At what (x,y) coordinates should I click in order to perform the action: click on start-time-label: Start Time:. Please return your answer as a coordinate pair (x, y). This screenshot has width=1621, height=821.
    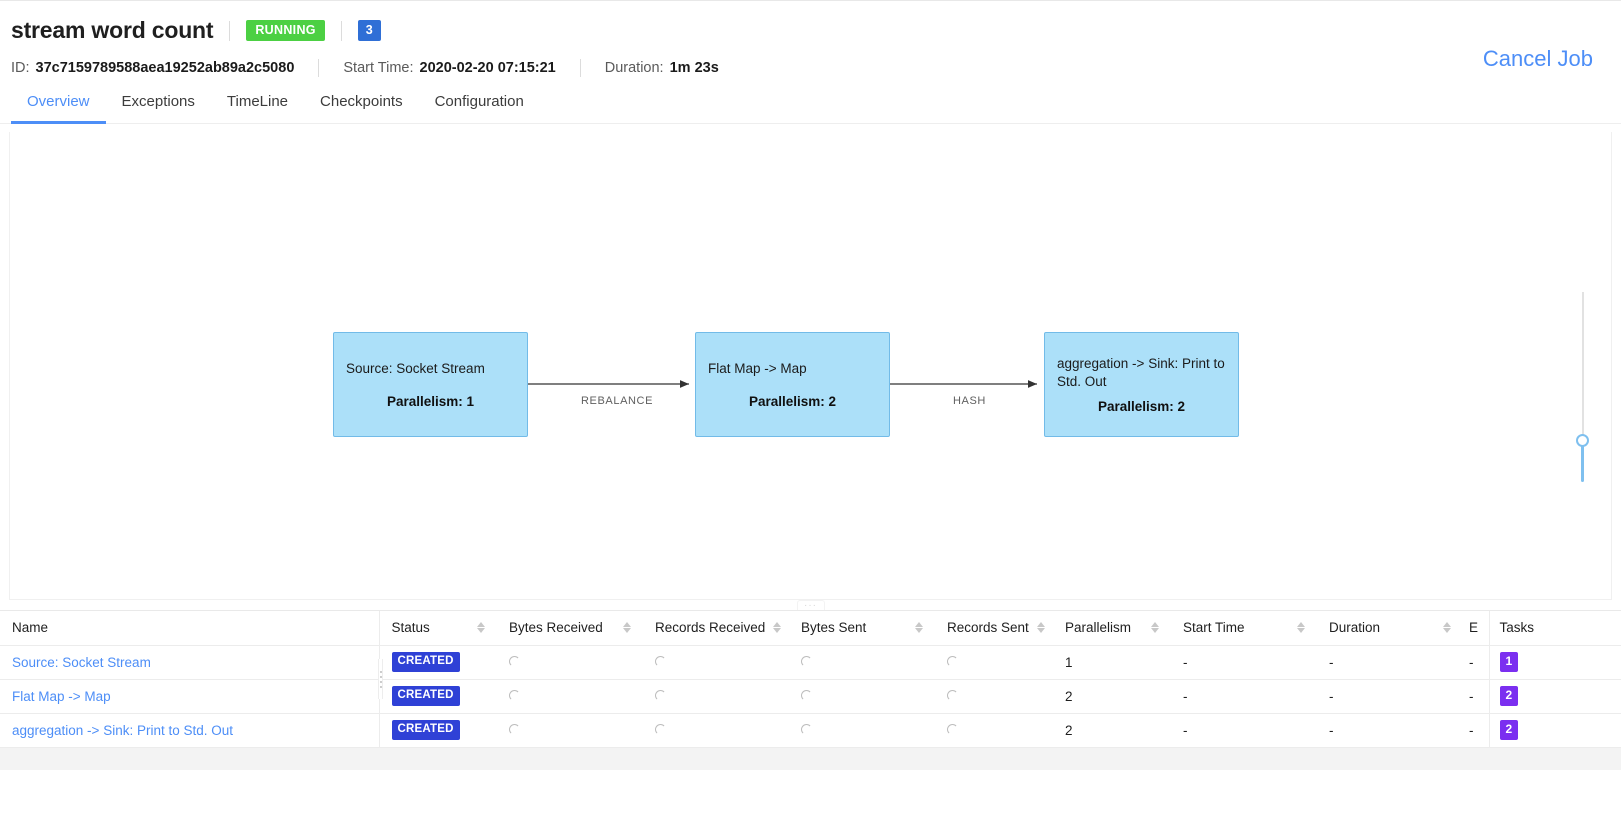
    Looking at the image, I should click on (378, 68).